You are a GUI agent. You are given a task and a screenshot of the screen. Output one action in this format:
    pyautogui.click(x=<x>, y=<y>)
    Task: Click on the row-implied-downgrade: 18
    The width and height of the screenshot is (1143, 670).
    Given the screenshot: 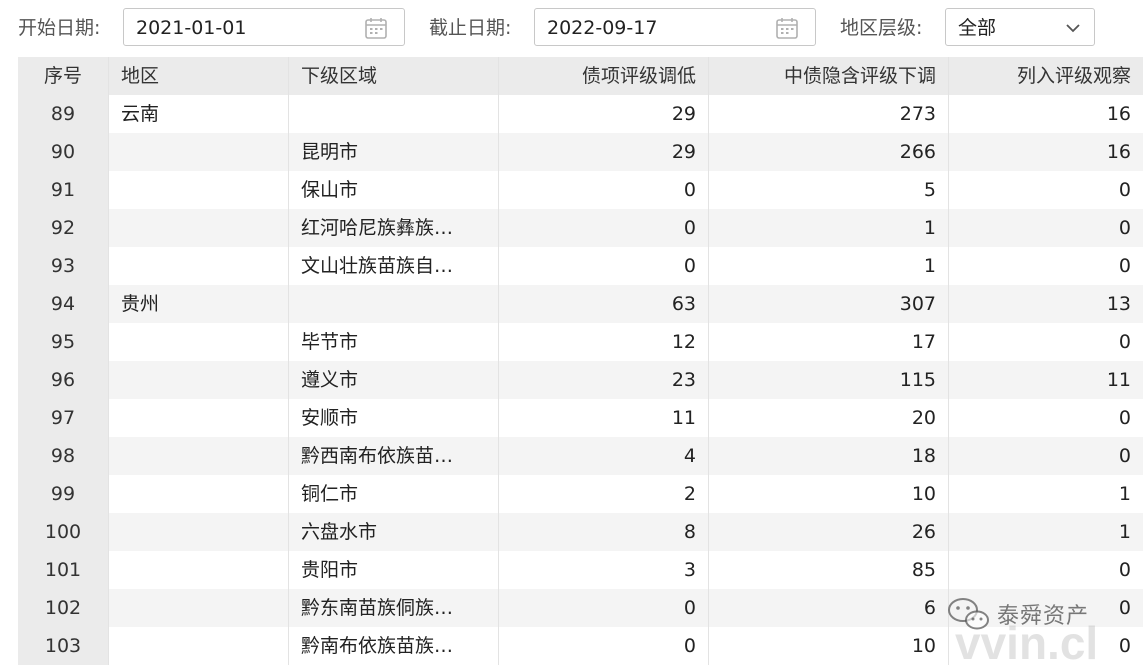 What is the action you would take?
    pyautogui.click(x=828, y=456)
    